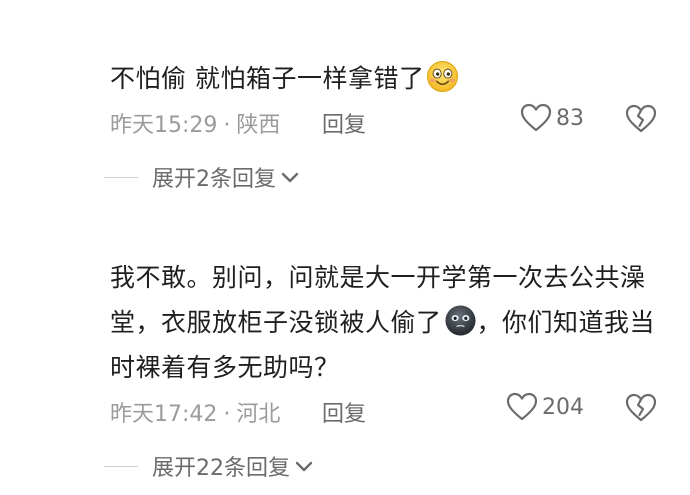  Describe the element at coordinates (443, 76) in the screenshot. I see `smiley-face-emoji-icon` at that location.